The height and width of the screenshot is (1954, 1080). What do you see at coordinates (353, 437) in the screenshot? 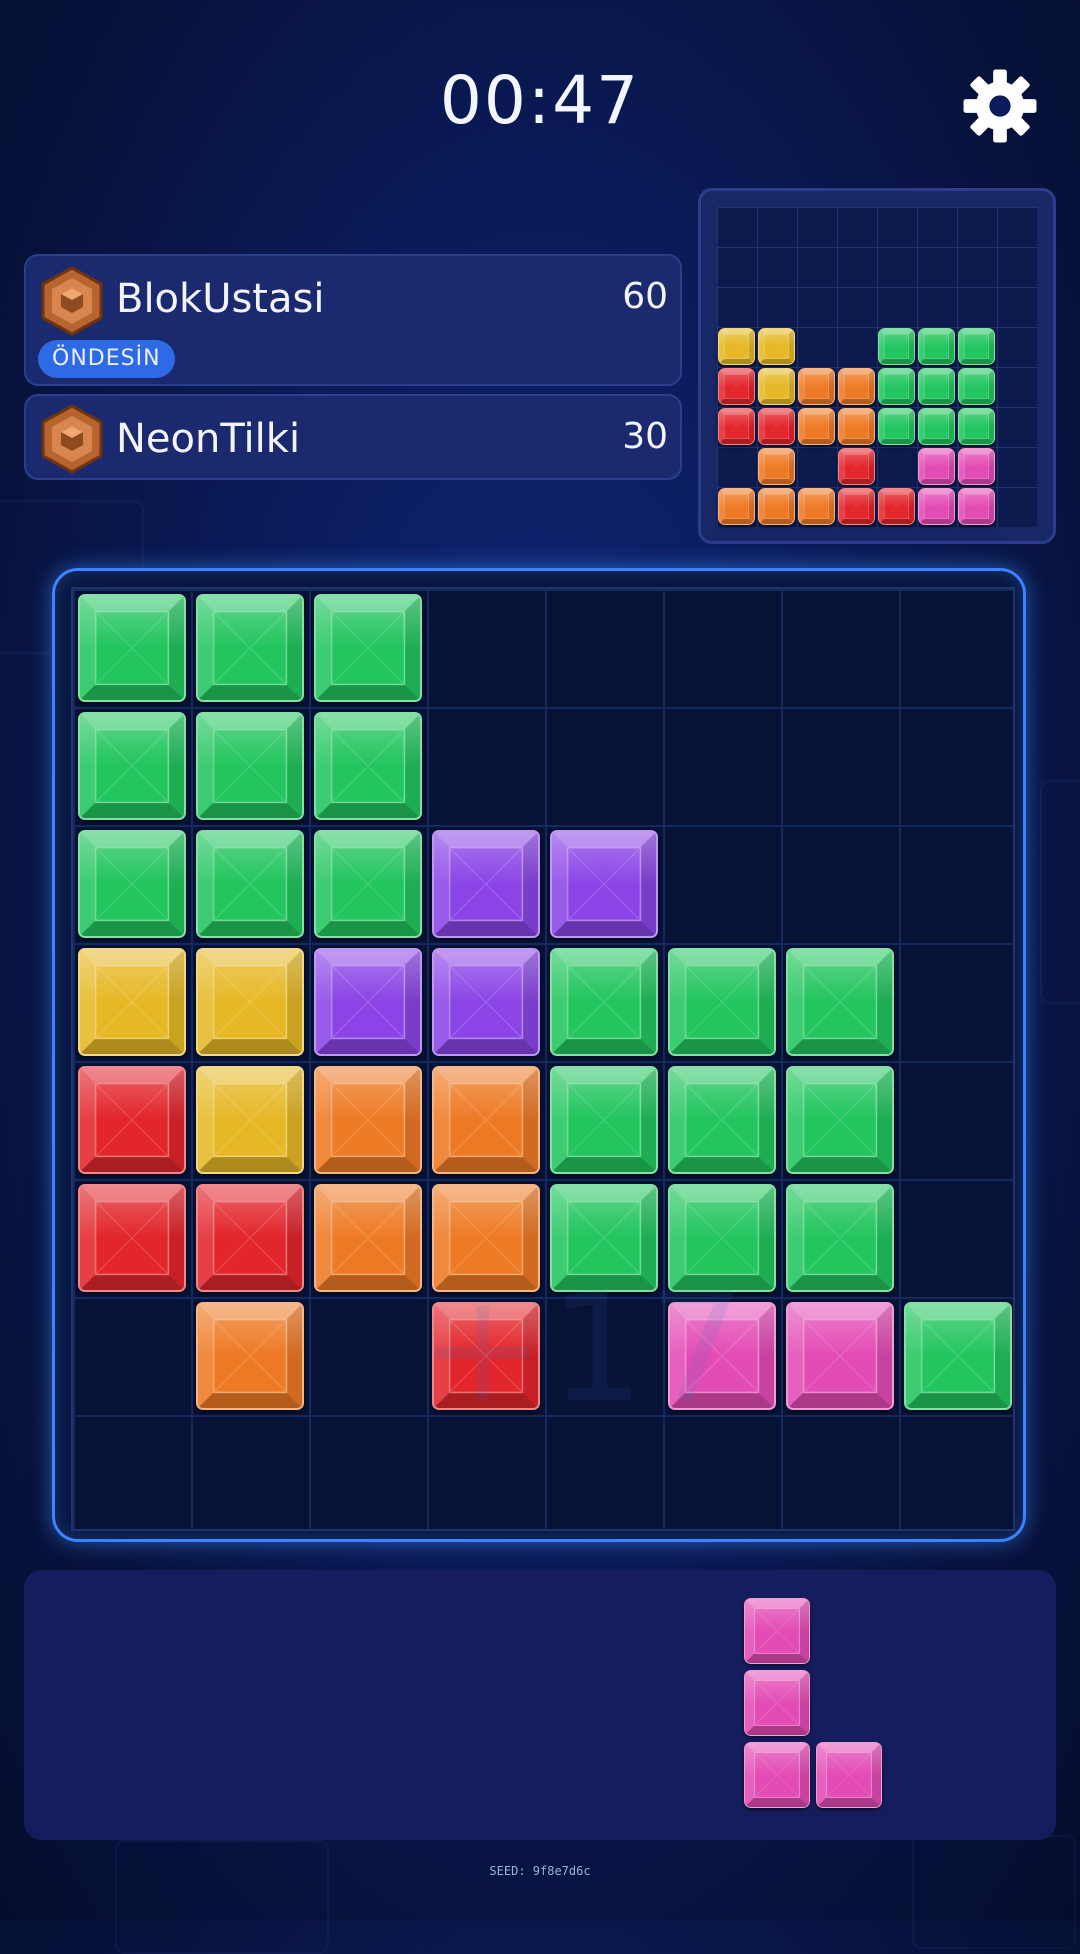
I see `player-card-2: NeonTilki 30` at bounding box center [353, 437].